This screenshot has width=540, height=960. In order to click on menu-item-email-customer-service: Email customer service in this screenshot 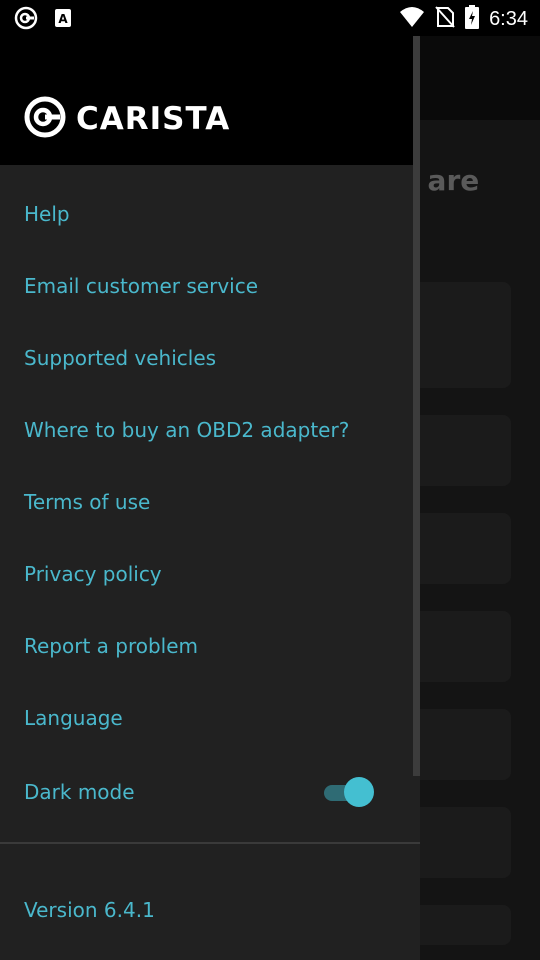, I will do `click(210, 286)`.